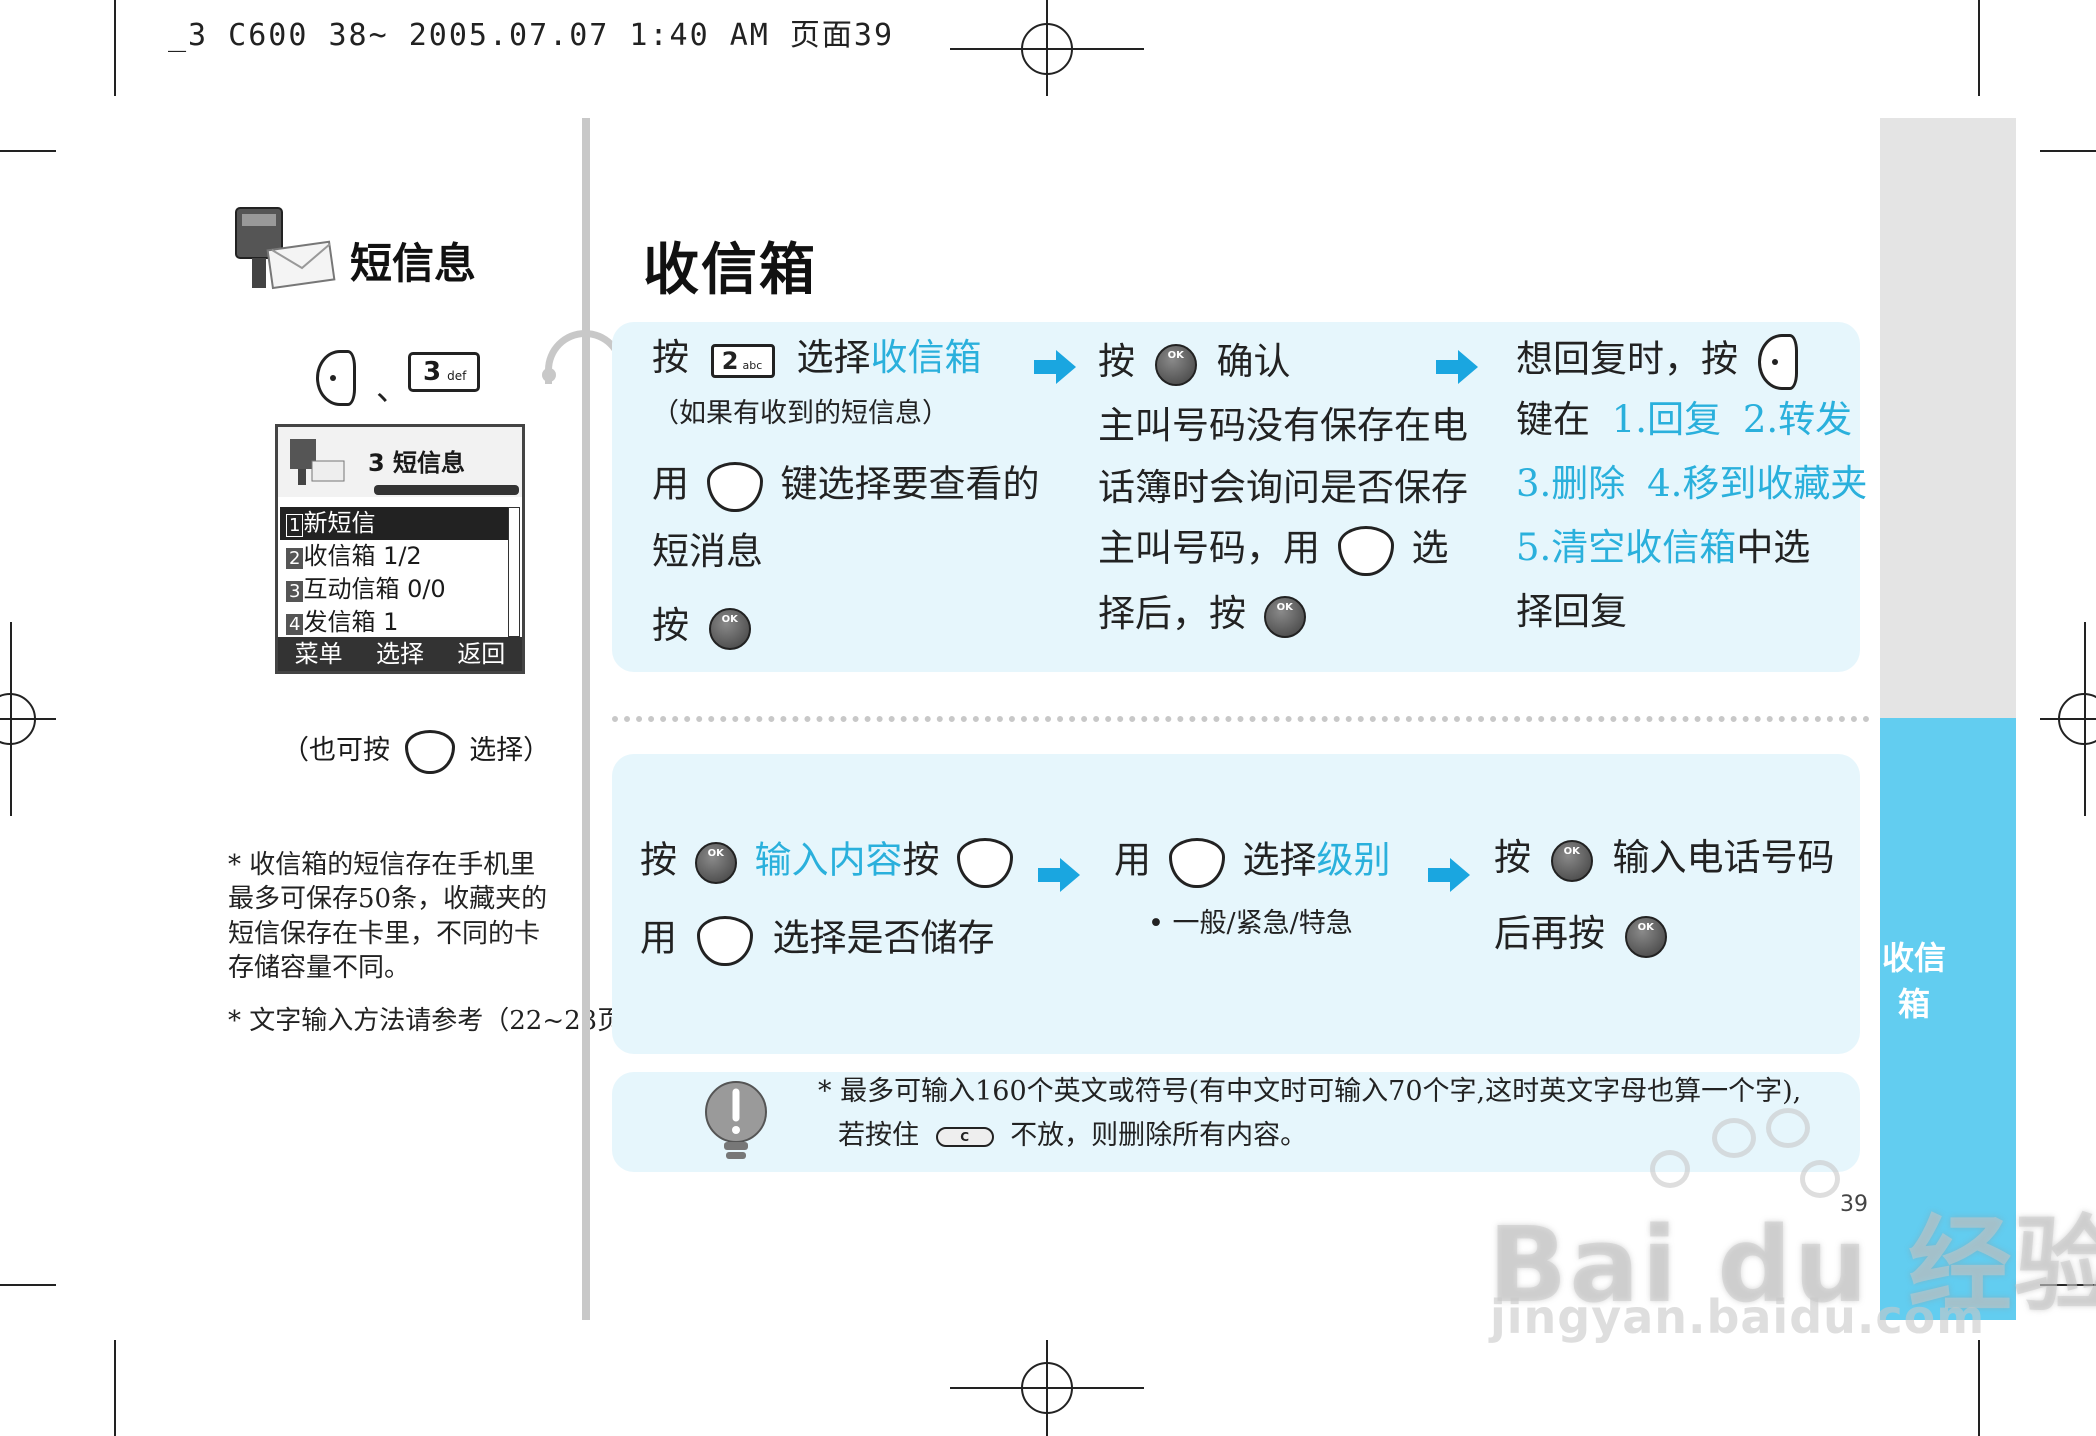 The height and width of the screenshot is (1436, 2096). I want to click on left-soft-key, so click(336, 378).